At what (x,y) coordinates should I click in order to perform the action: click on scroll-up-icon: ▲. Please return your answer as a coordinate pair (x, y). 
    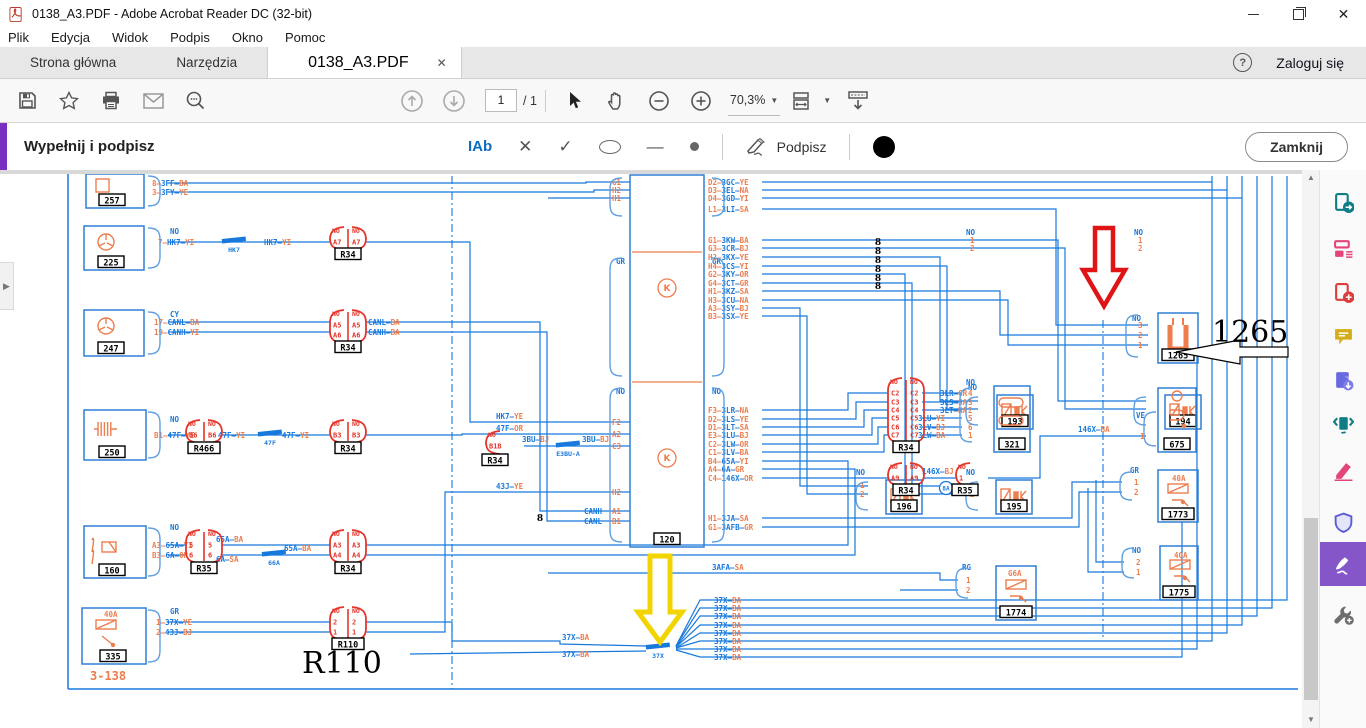
    Looking at the image, I should click on (1311, 178).